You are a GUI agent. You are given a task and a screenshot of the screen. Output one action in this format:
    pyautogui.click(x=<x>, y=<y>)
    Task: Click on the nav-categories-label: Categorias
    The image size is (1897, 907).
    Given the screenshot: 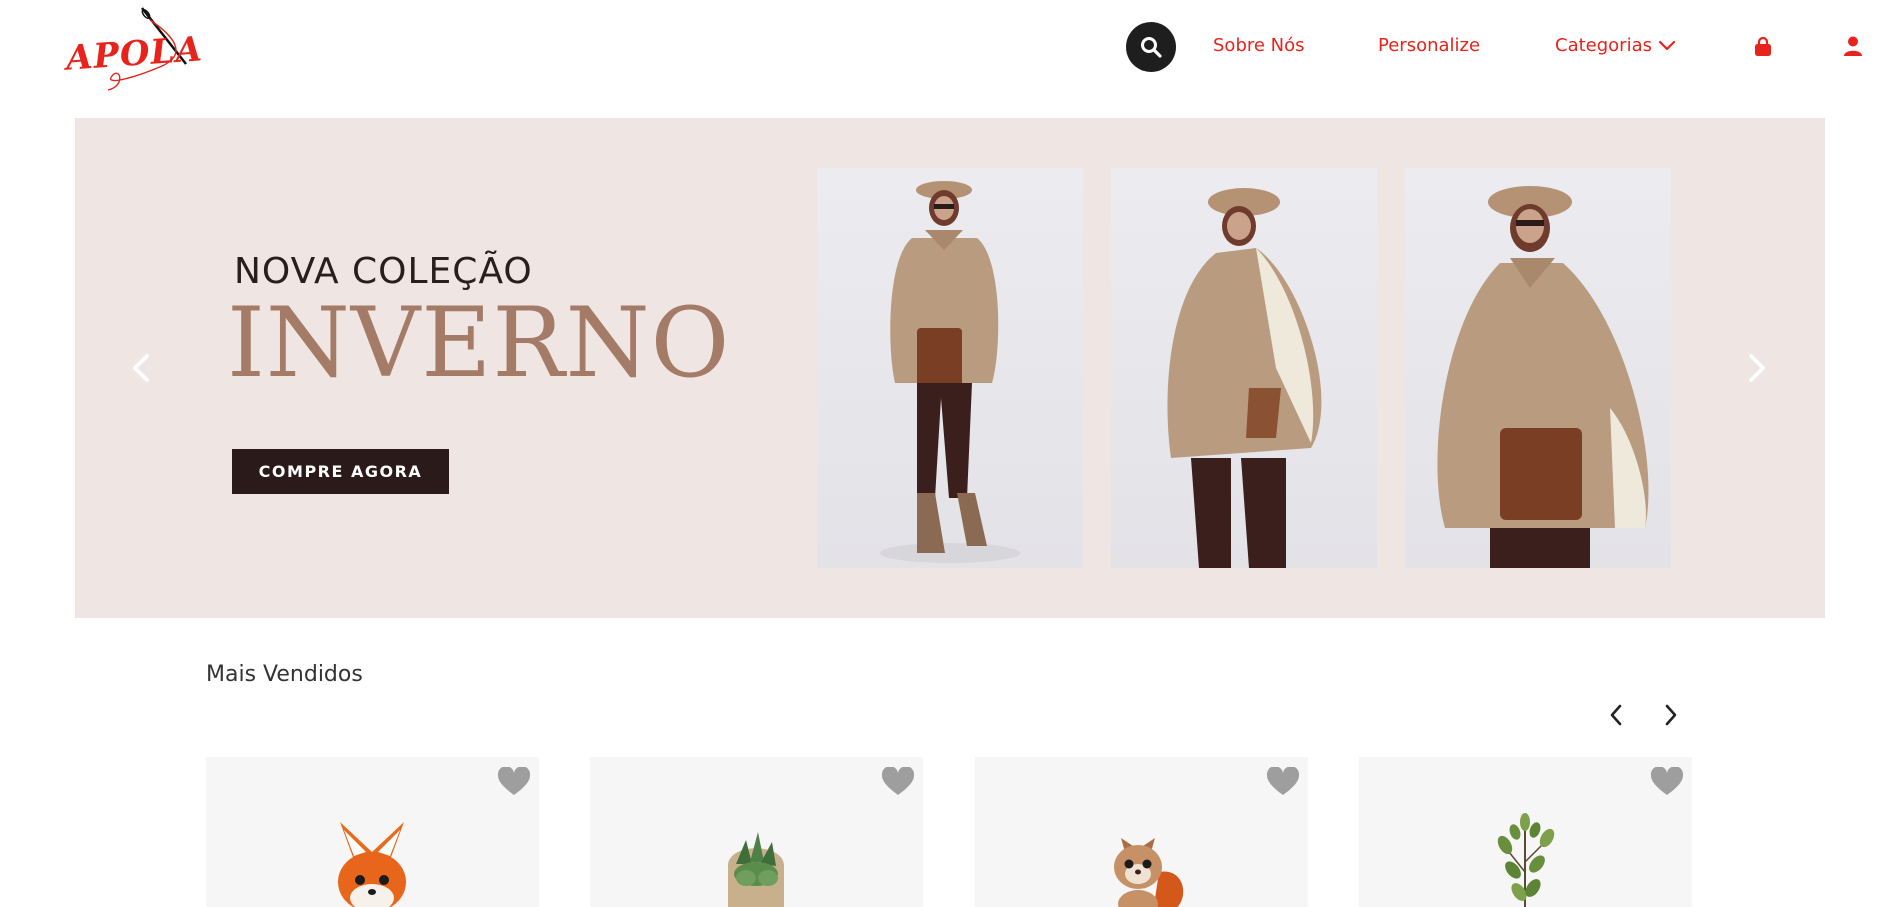 What is the action you would take?
    pyautogui.click(x=1603, y=45)
    